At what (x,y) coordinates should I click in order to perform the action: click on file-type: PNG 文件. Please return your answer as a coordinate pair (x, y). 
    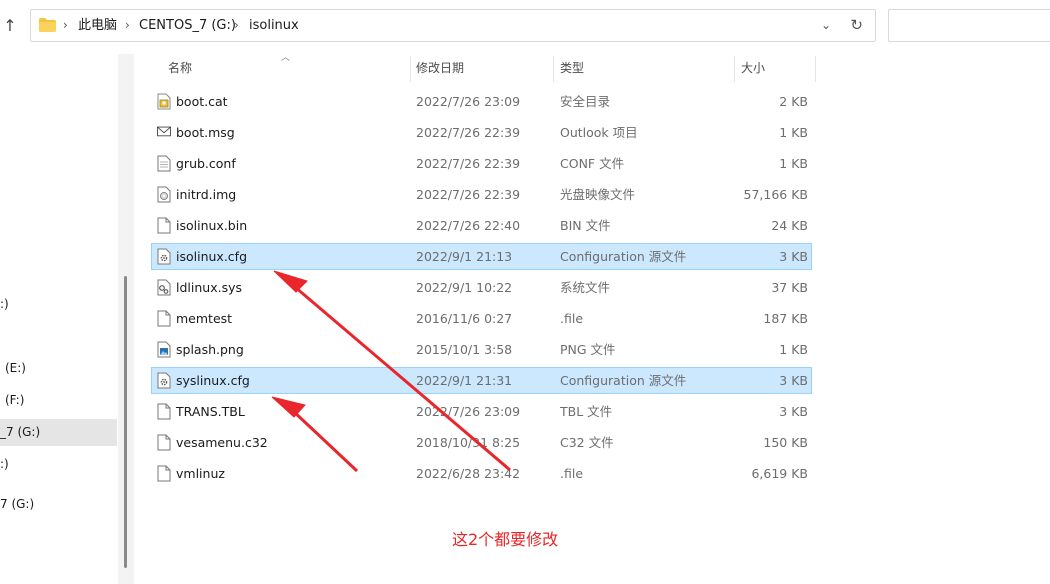
    Looking at the image, I should click on (588, 349).